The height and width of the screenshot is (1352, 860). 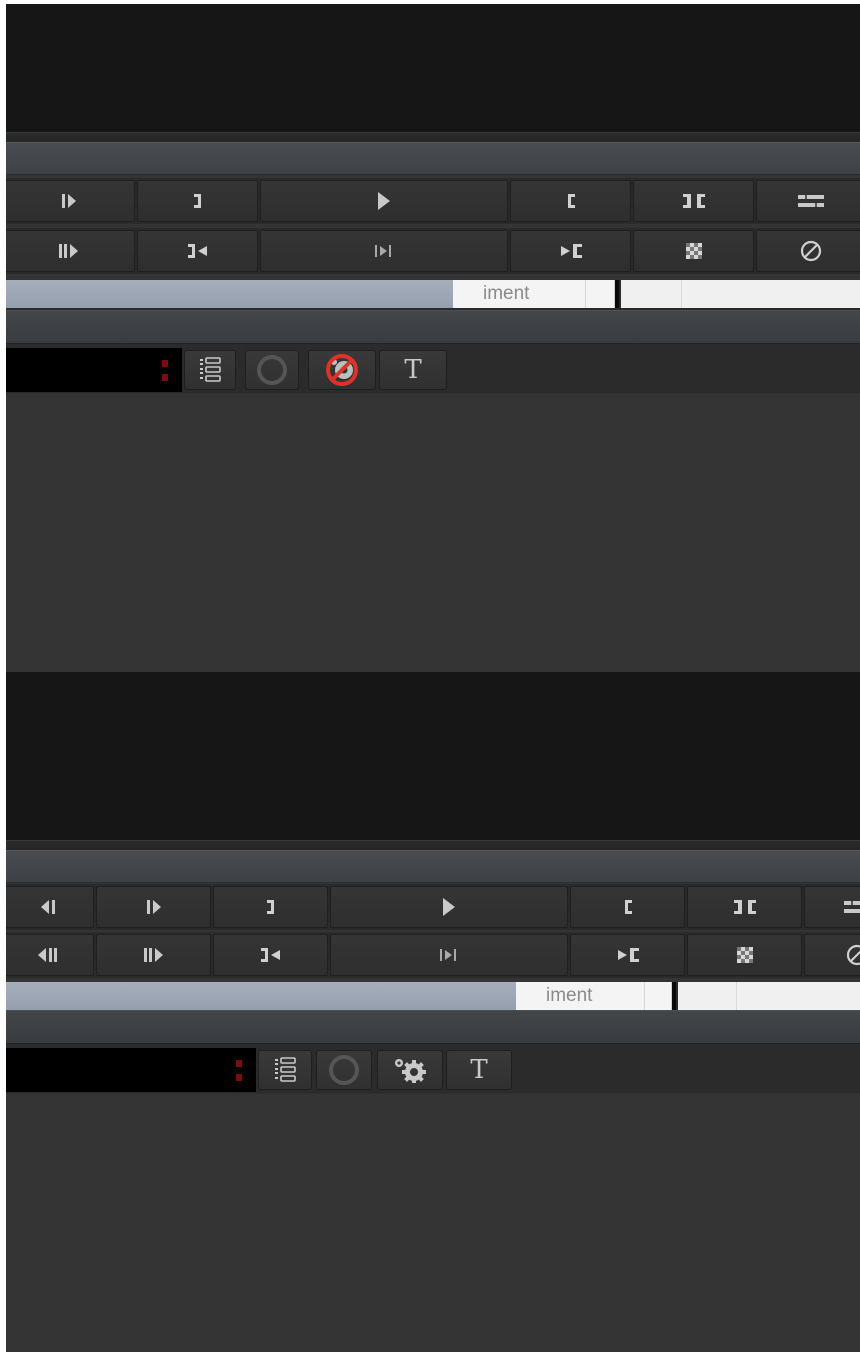 I want to click on effects-settings-icon, so click(x=410, y=1071).